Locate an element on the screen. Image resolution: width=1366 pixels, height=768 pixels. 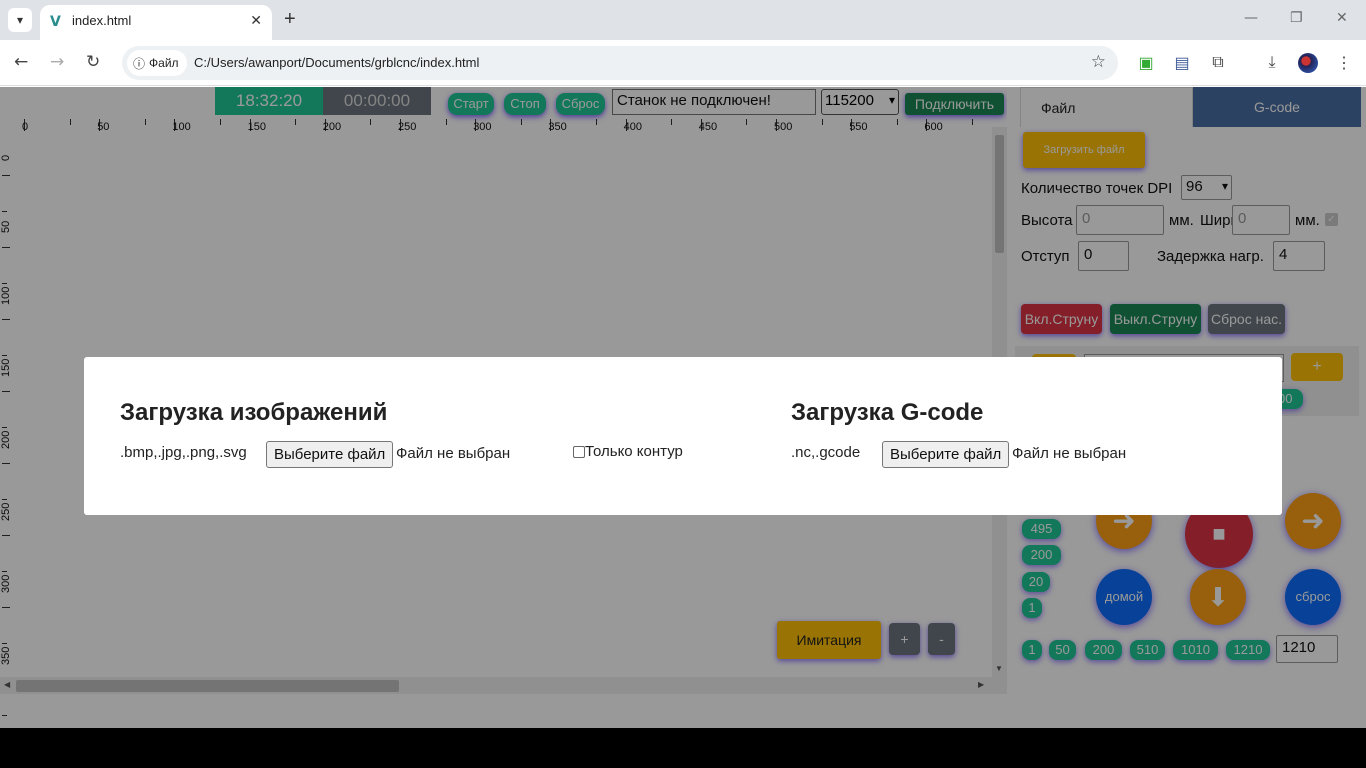
tab-search-button: ▾ is located at coordinates (20, 20).